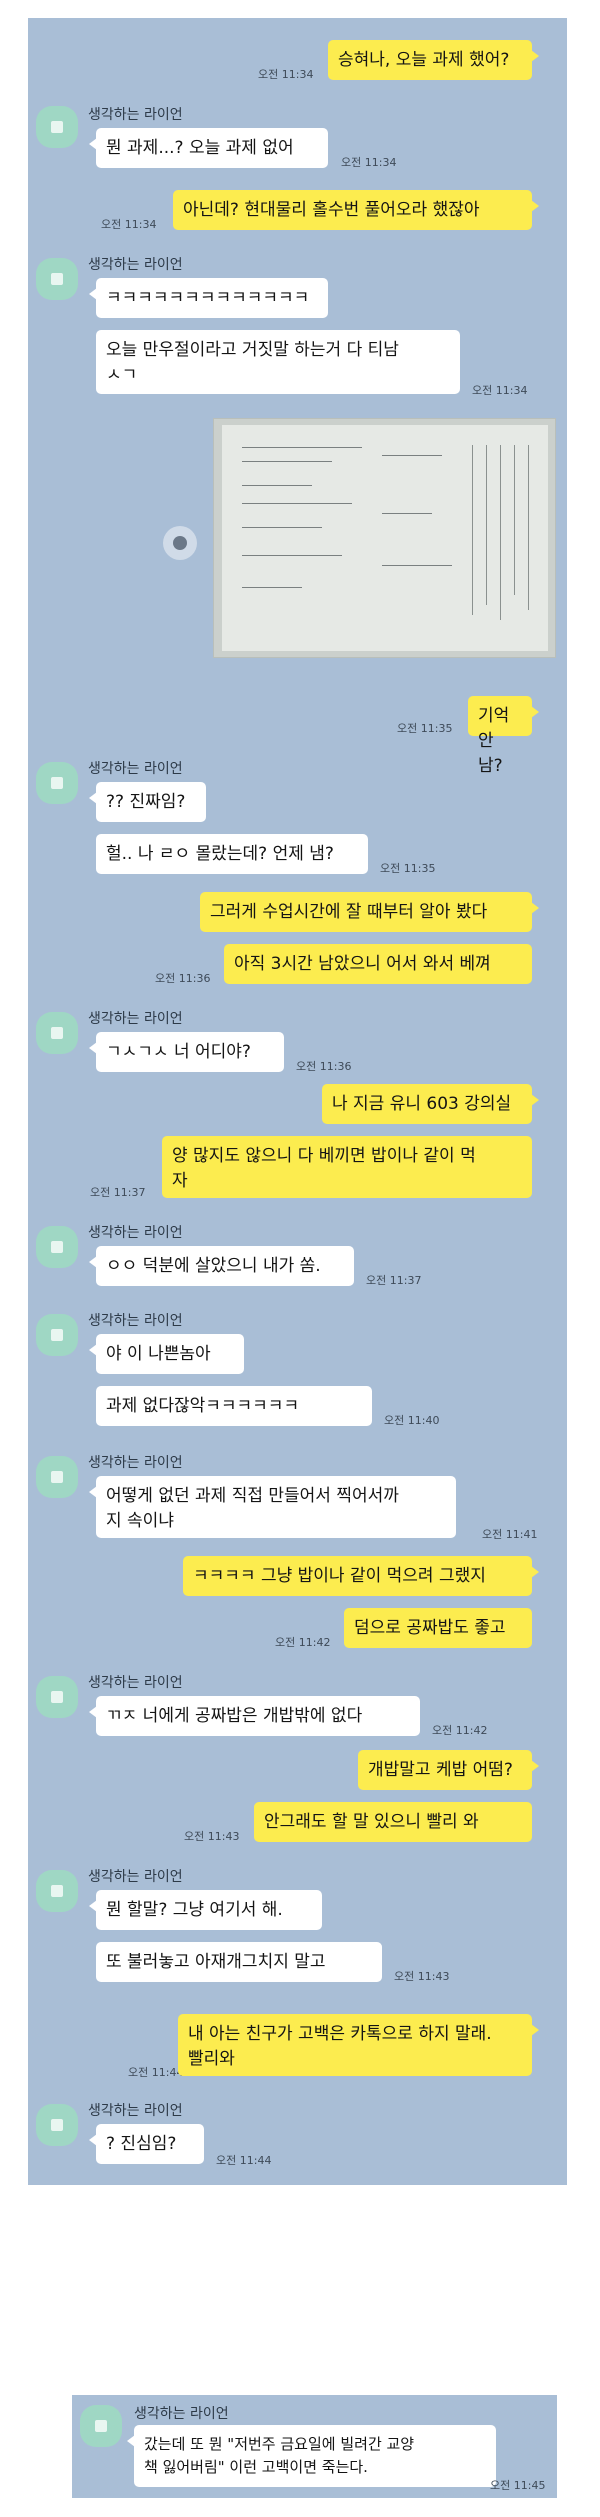 This screenshot has height=2517, width=600. I want to click on incoming-message: 뭔 할말? 그냥 여기서 해., so click(205, 1910).